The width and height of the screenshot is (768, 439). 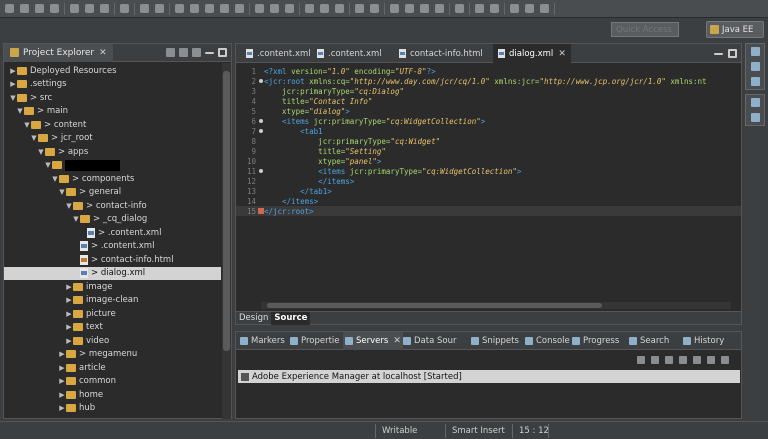 What do you see at coordinates (645, 29) in the screenshot?
I see `quick-access-input` at bounding box center [645, 29].